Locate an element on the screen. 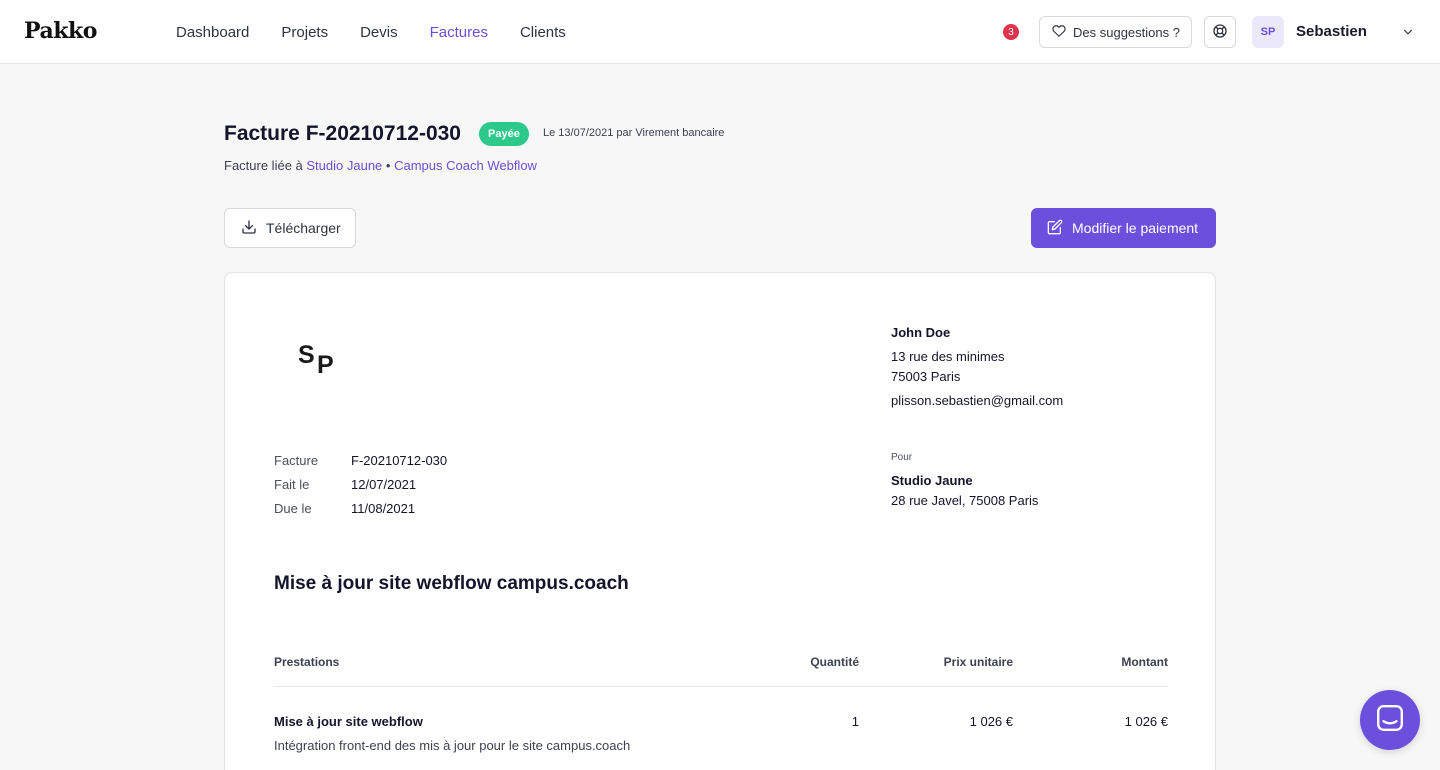  column-header-amount: Montant is located at coordinates (1144, 662).